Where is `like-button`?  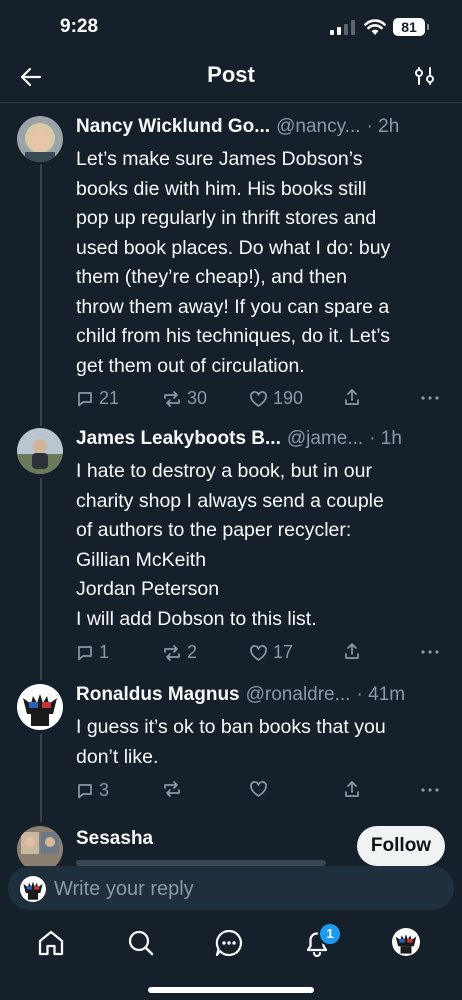
like-button is located at coordinates (258, 789).